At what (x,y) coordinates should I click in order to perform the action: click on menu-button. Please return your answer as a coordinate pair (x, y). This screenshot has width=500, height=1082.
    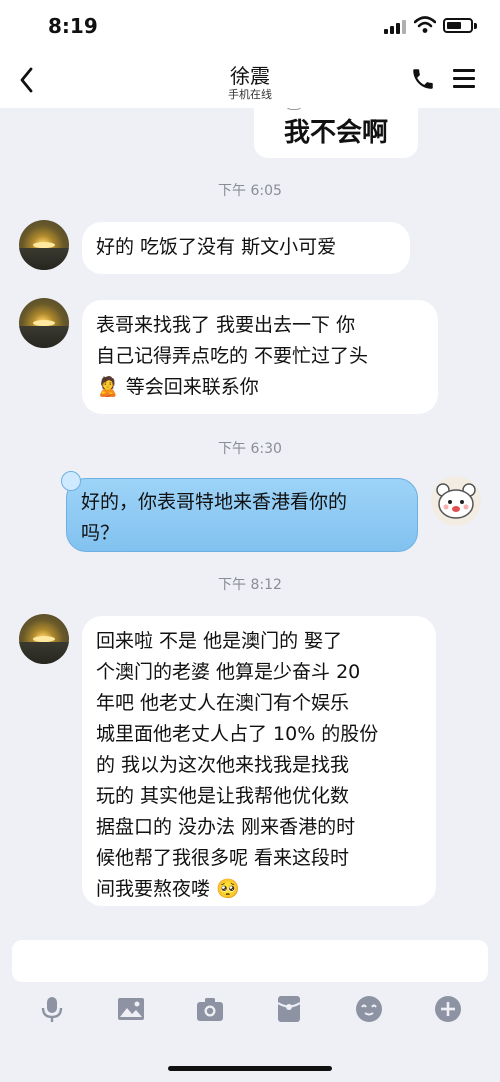
    Looking at the image, I should click on (465, 79).